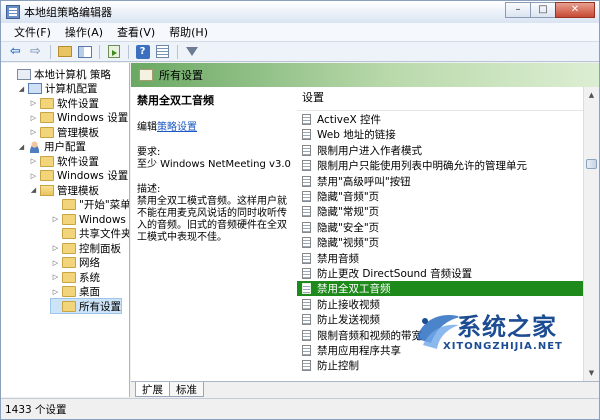  I want to click on tree-item: "开始"菜单和, so click(90, 205).